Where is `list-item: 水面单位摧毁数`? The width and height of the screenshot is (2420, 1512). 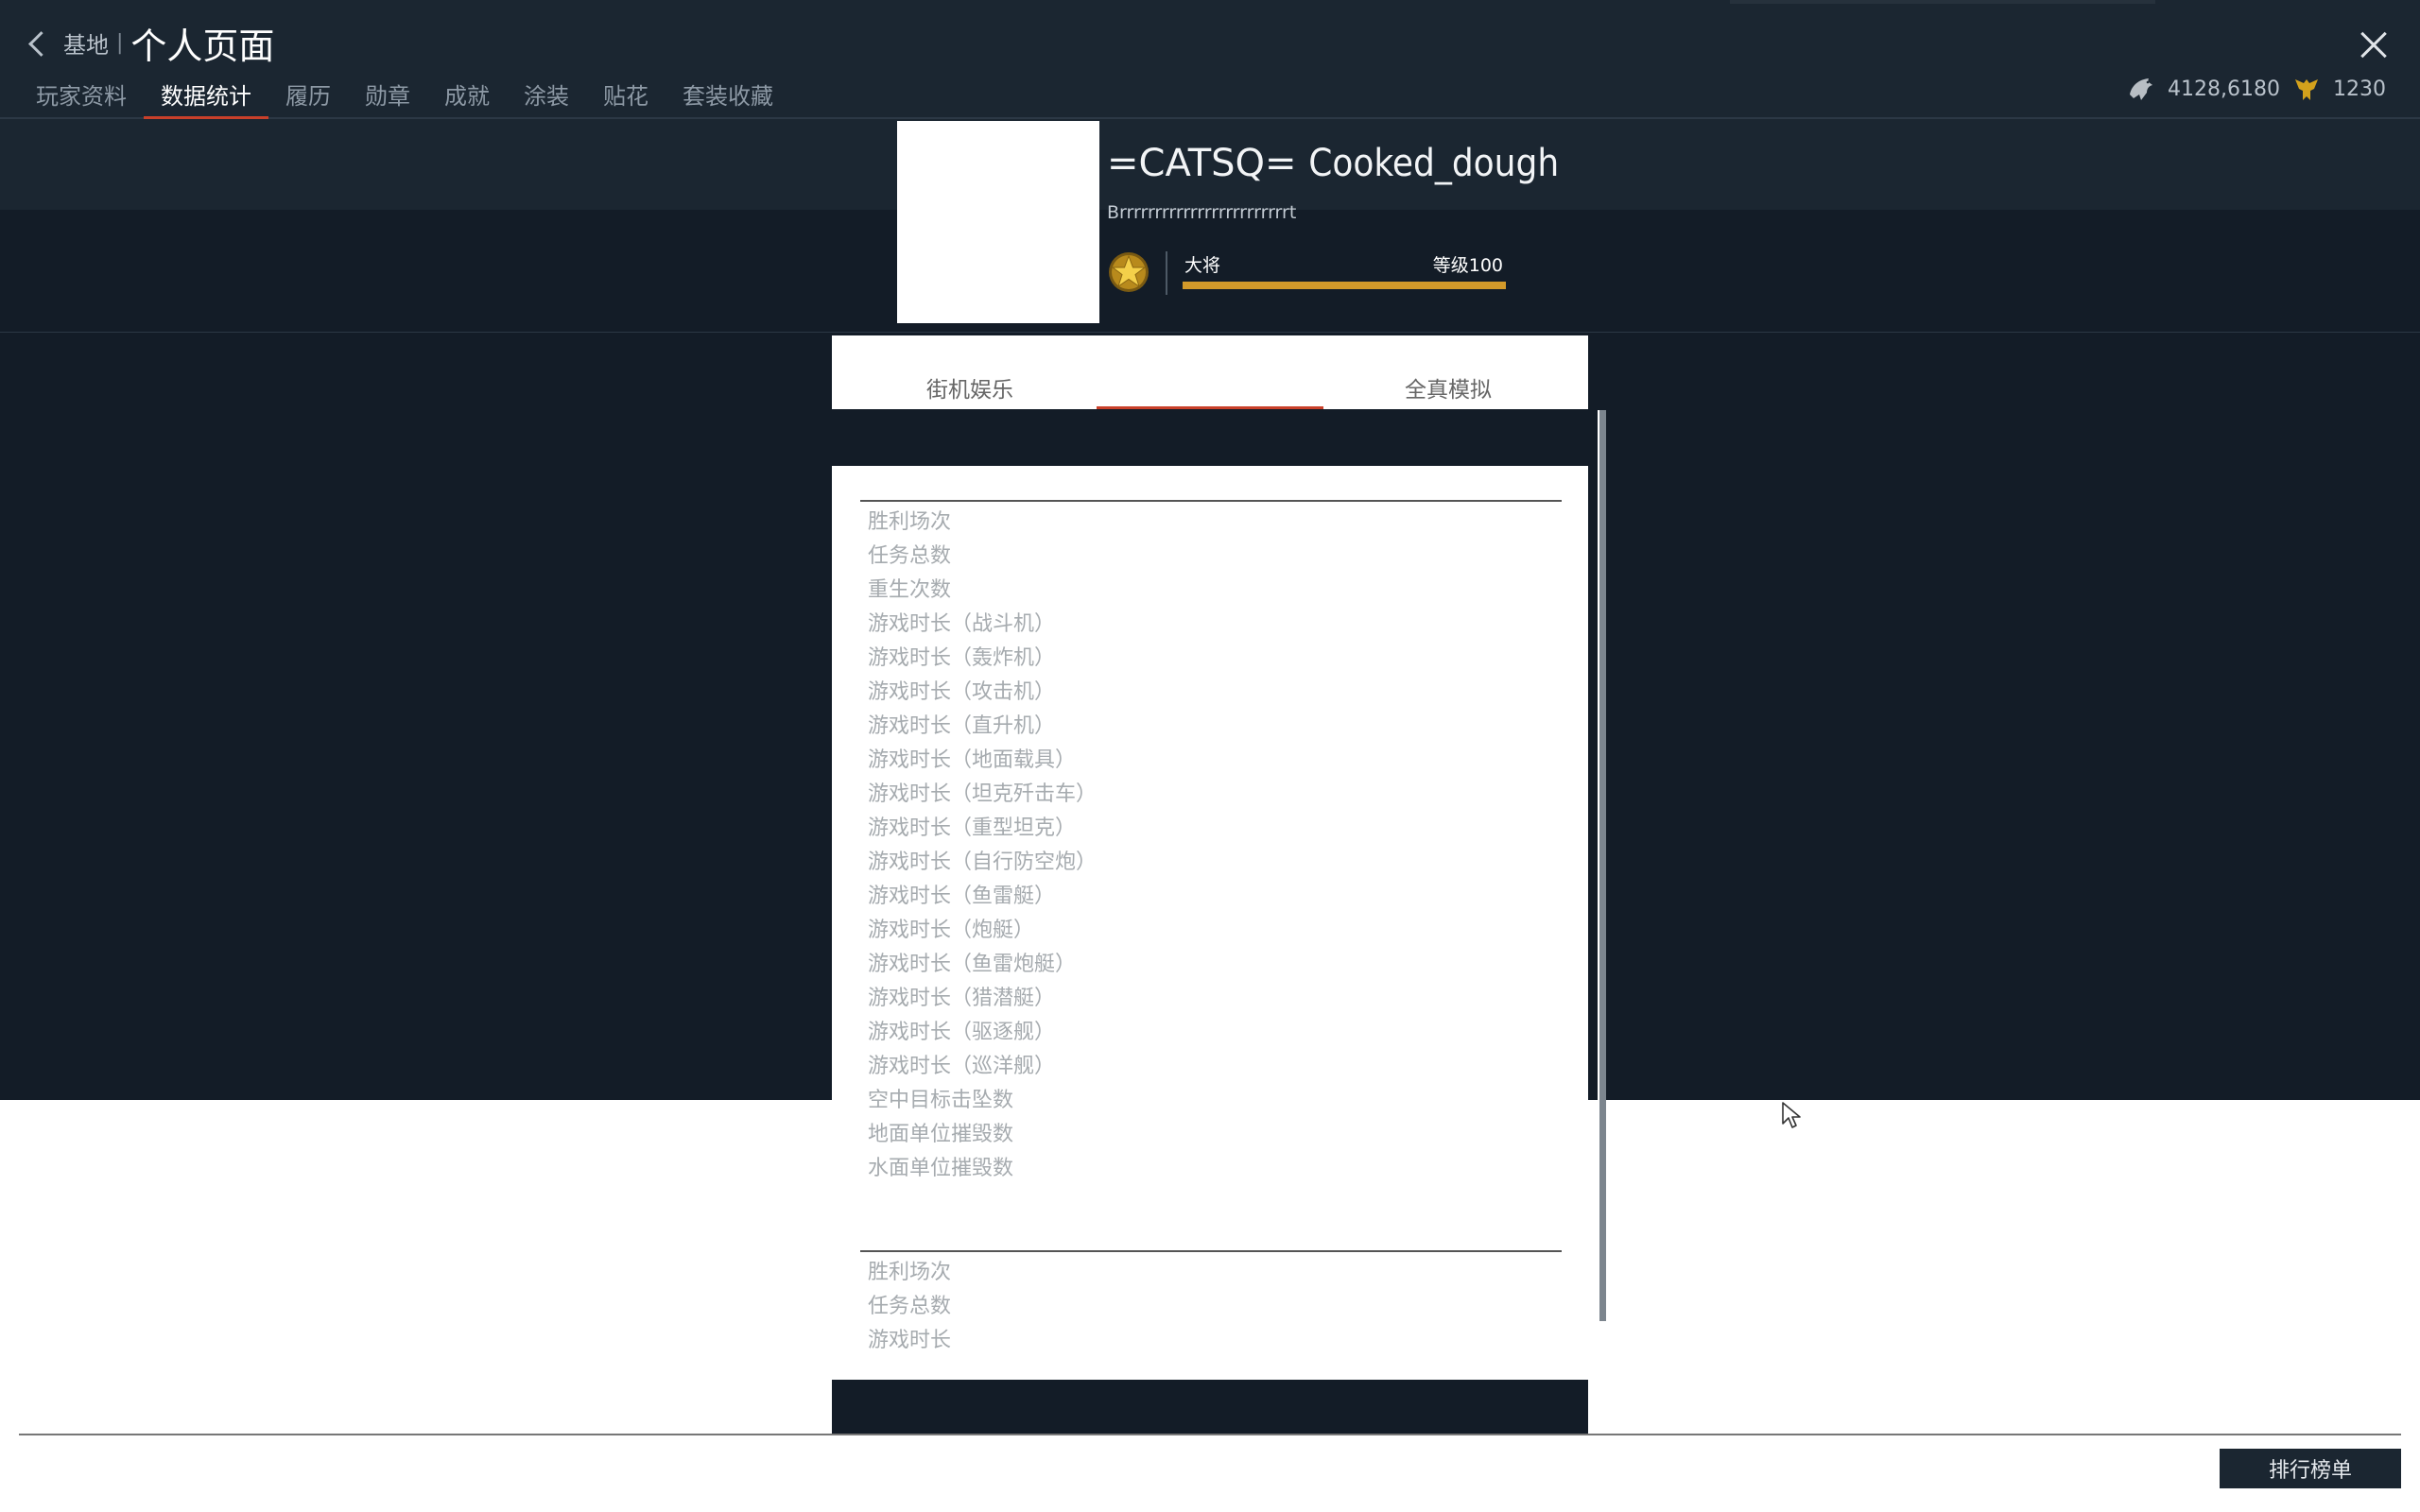
list-item: 水面单位摧毁数 is located at coordinates (941, 1168).